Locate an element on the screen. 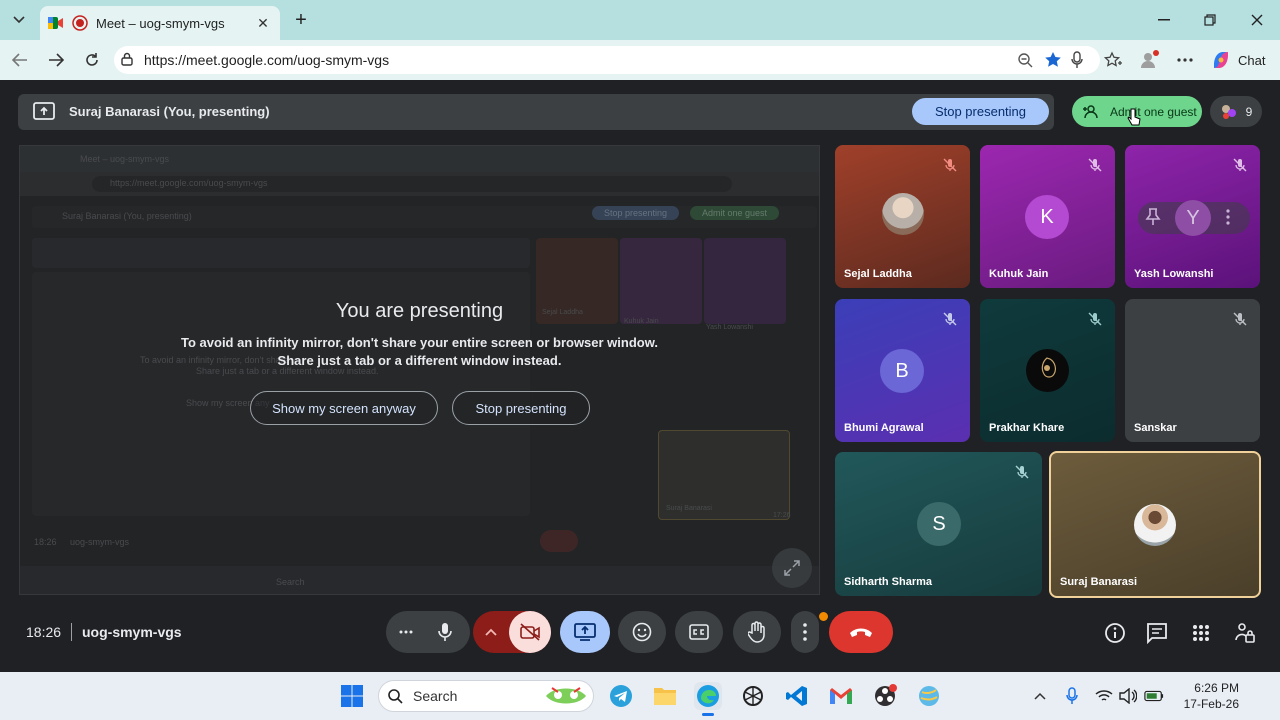 The height and width of the screenshot is (720, 1280). avatar: S is located at coordinates (939, 524).